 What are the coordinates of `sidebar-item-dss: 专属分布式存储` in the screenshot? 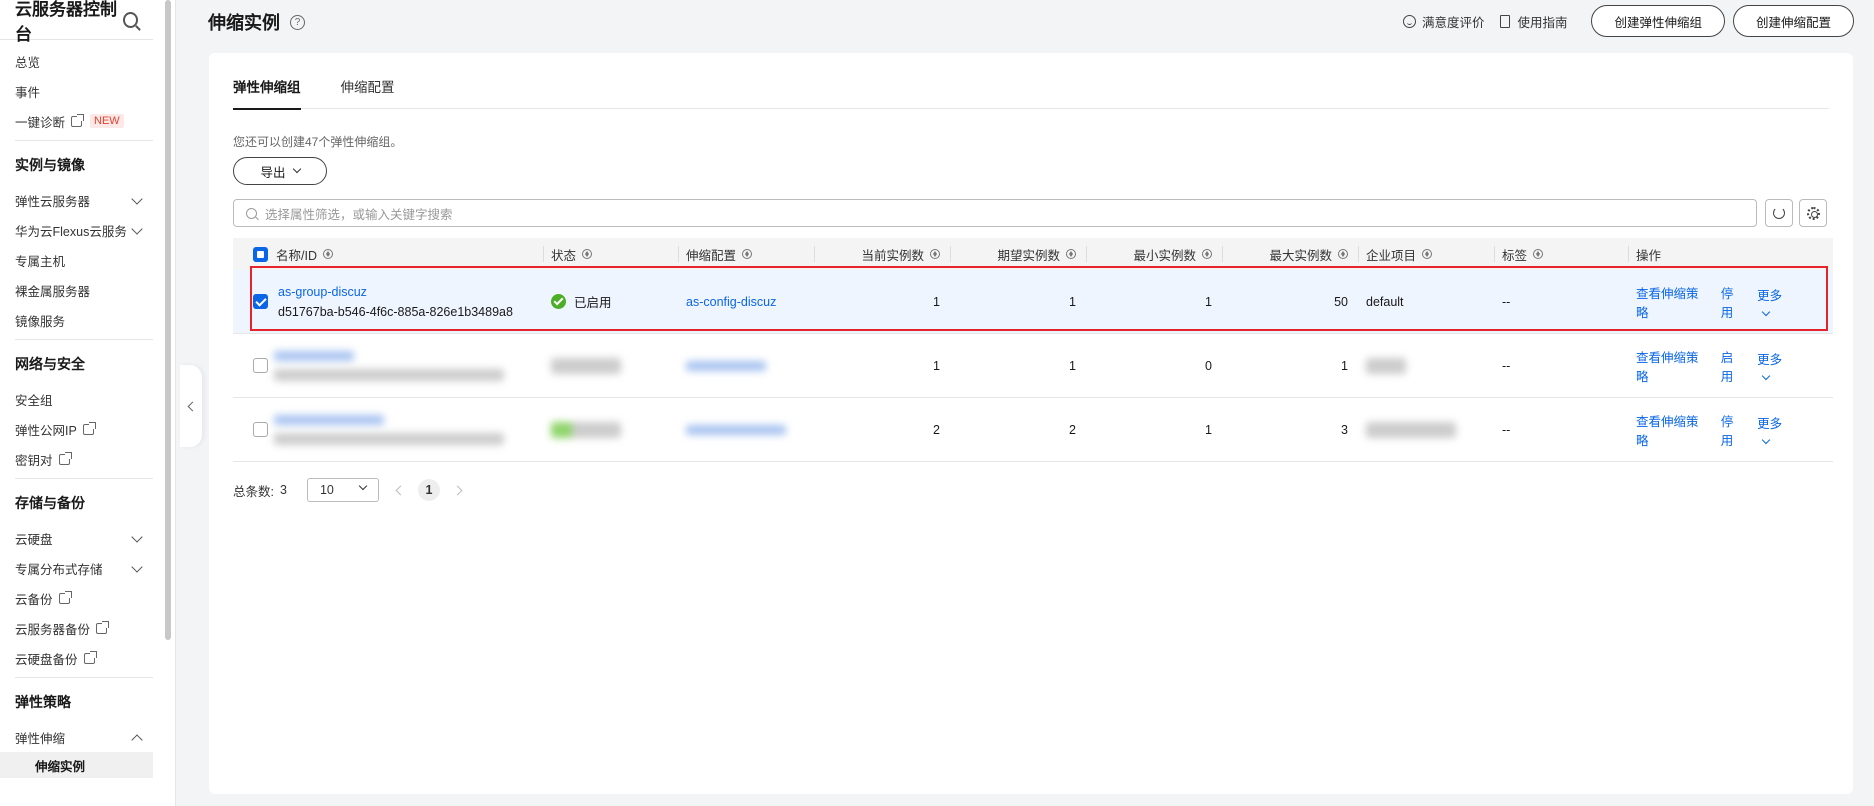 It's located at (76, 568).